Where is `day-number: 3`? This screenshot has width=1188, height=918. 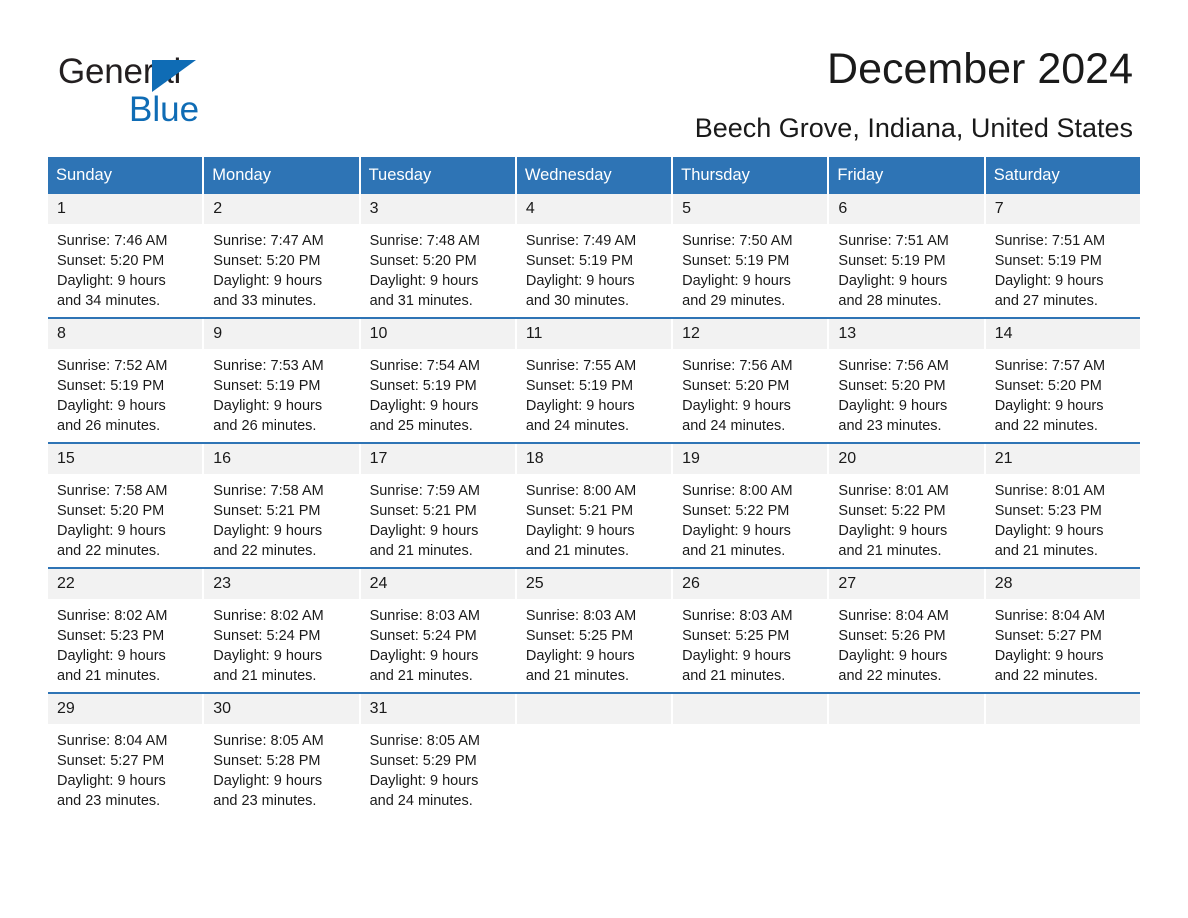
day-number: 3 is located at coordinates (437, 209).